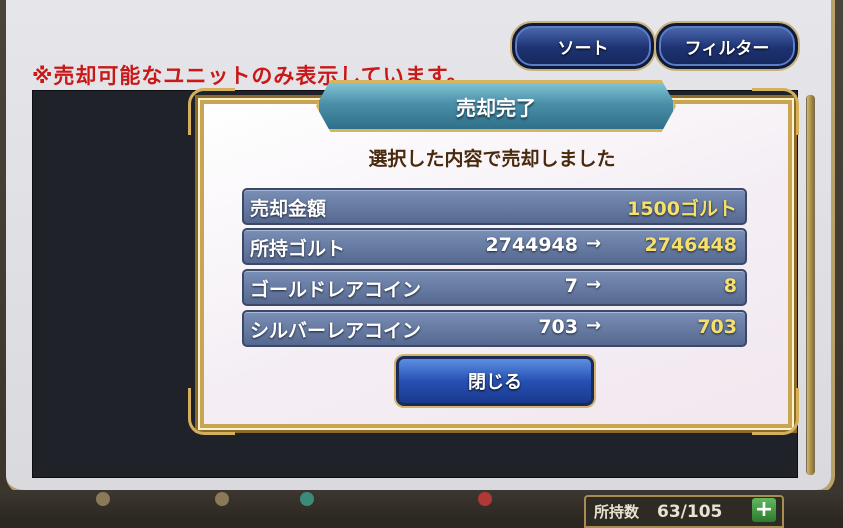 The width and height of the screenshot is (843, 528). I want to click on row-label: 所持ゴルト, so click(298, 249).